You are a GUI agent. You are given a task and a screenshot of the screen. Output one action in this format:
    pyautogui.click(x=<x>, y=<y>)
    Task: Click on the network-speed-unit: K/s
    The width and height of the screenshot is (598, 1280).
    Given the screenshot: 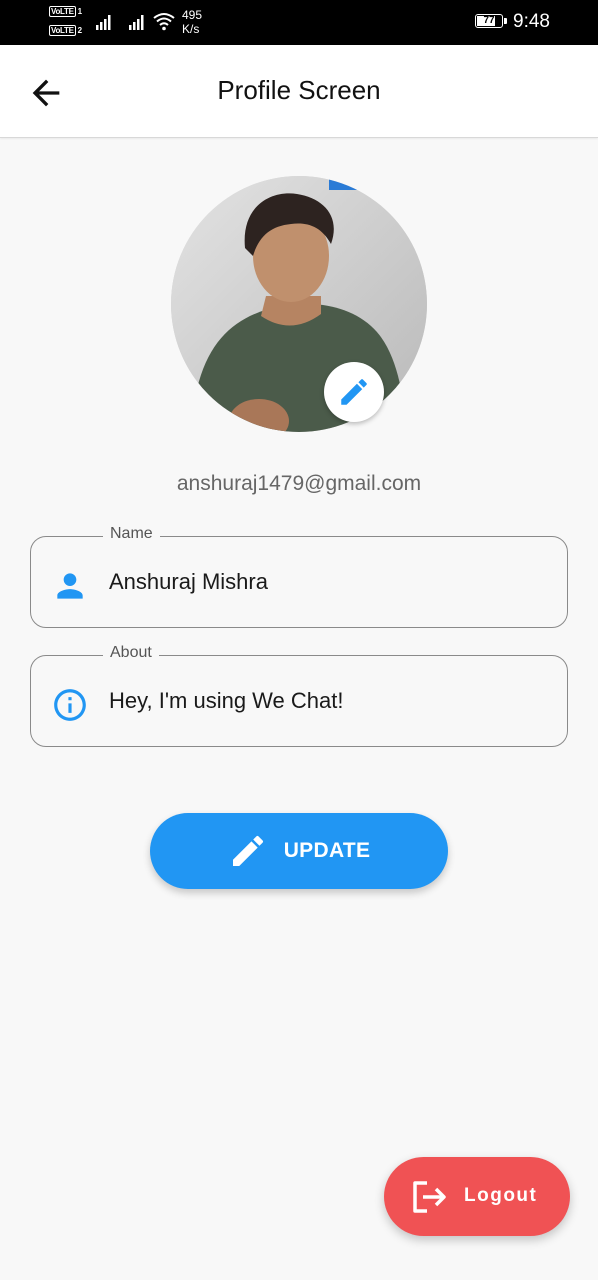 What is the action you would take?
    pyautogui.click(x=191, y=29)
    